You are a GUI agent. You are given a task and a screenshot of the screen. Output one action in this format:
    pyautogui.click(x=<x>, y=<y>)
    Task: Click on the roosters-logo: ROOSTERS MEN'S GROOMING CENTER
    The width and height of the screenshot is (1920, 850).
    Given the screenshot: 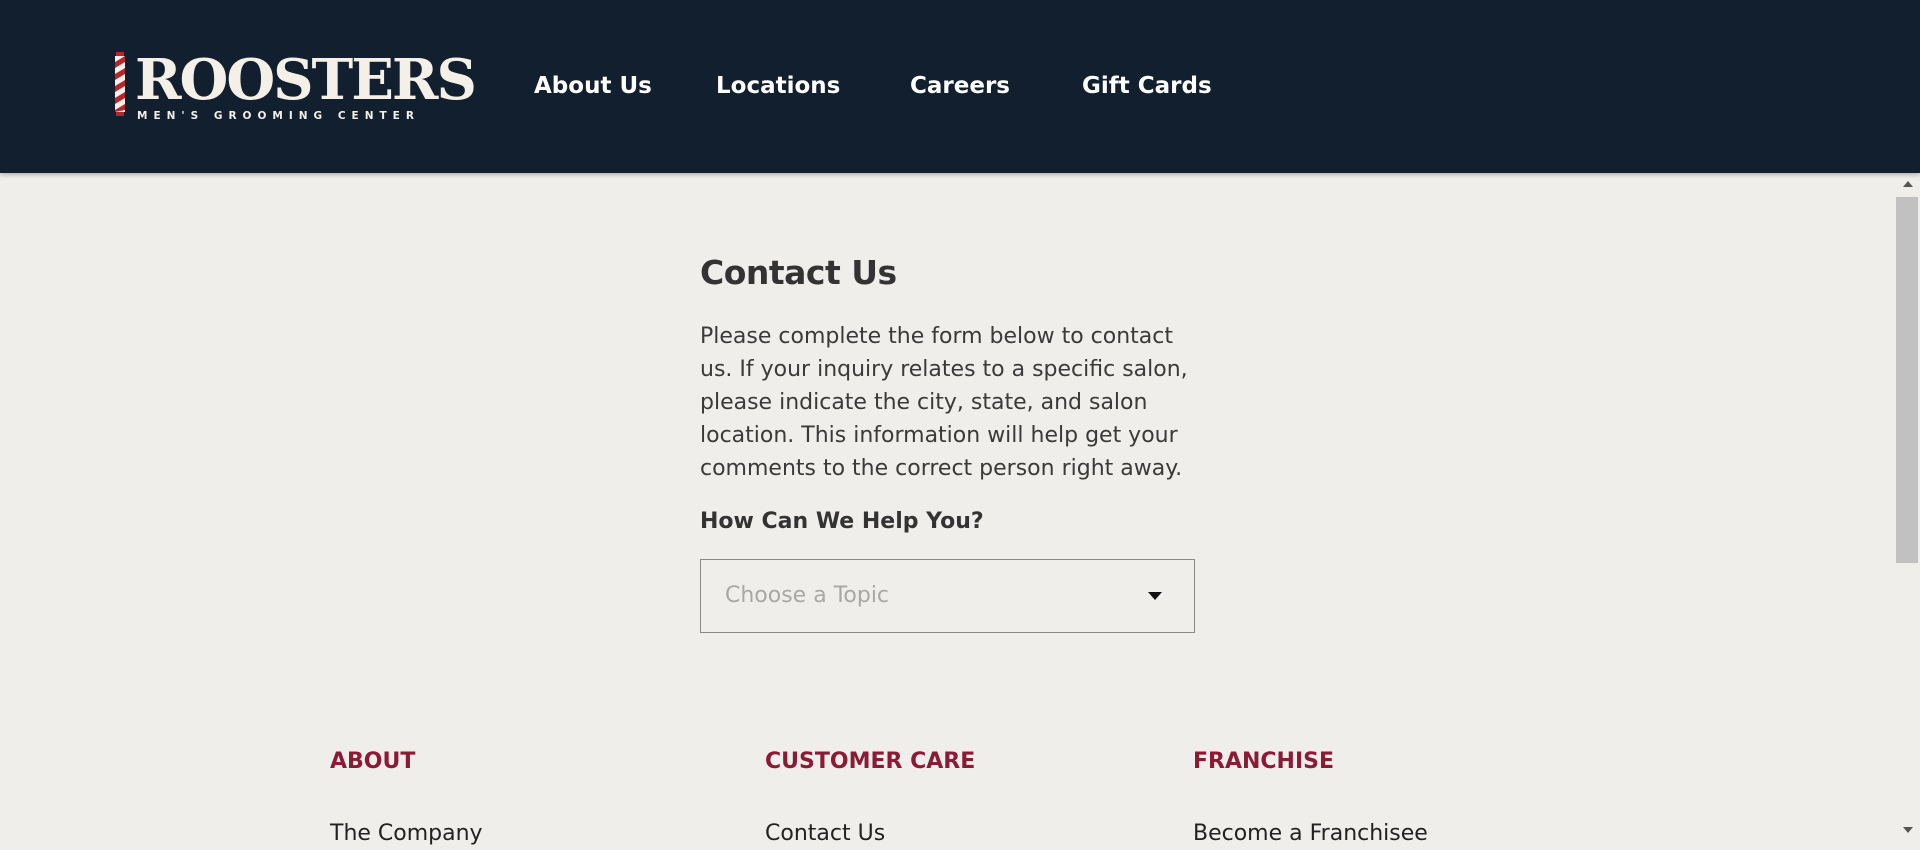 What is the action you would take?
    pyautogui.click(x=295, y=87)
    